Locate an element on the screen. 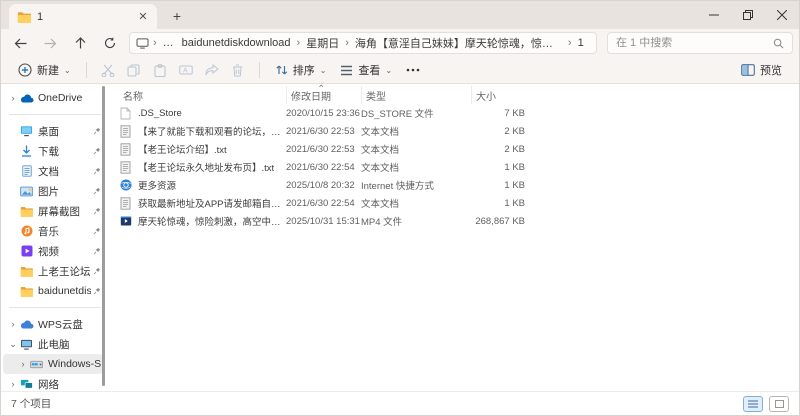 The width and height of the screenshot is (800, 416). file-name: 【老王论坛永久地址发布页】.txt is located at coordinates (206, 168).